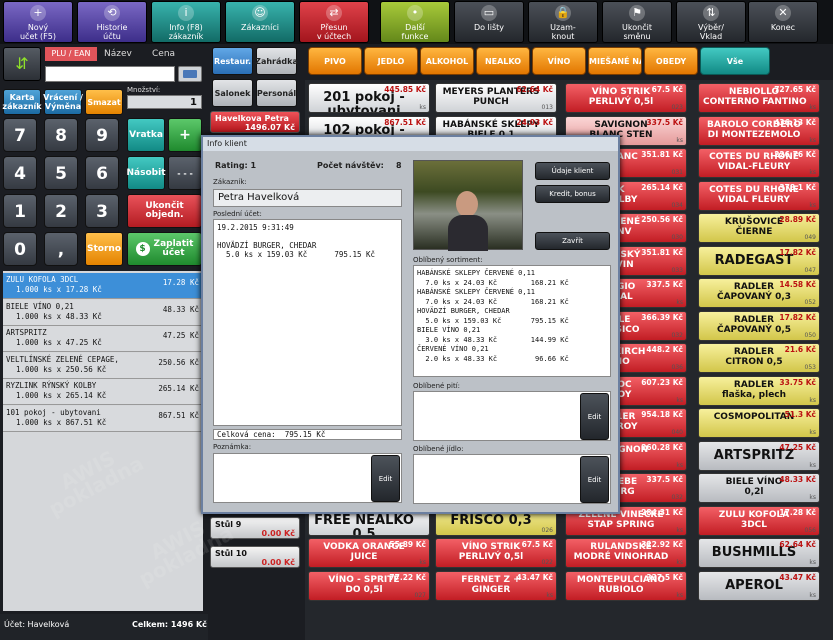 Image resolution: width=833 pixels, height=640 pixels. Describe the element at coordinates (20, 135) in the screenshot. I see `keypad-key-7: 7` at that location.